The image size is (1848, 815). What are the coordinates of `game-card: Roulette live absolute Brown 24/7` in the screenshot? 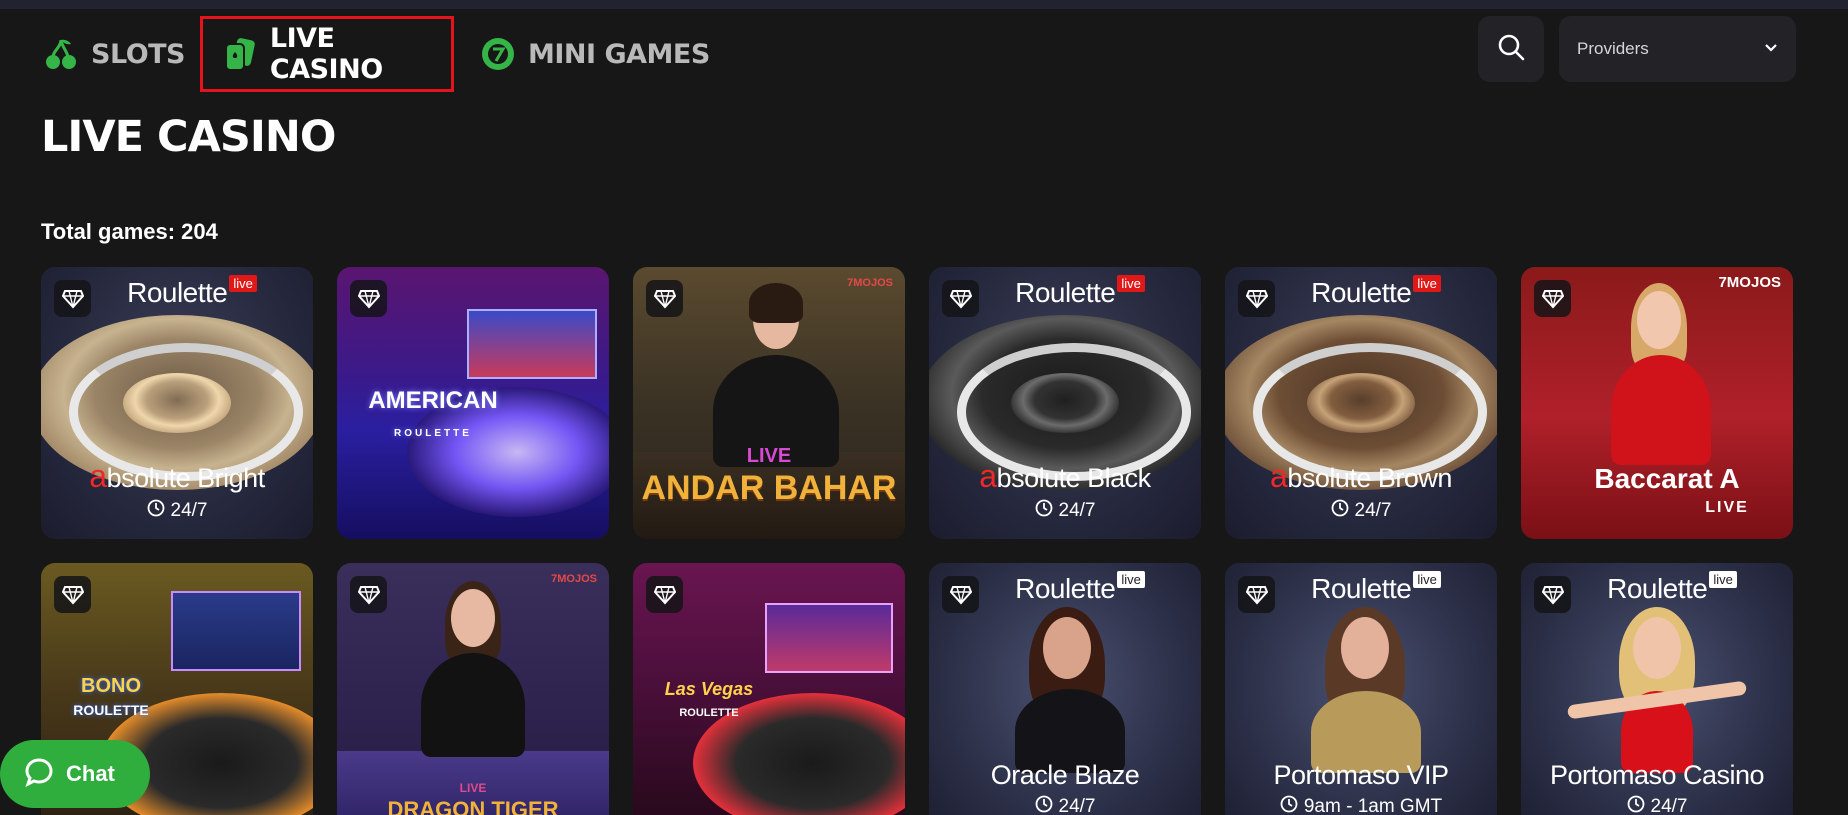 It's located at (1361, 403).